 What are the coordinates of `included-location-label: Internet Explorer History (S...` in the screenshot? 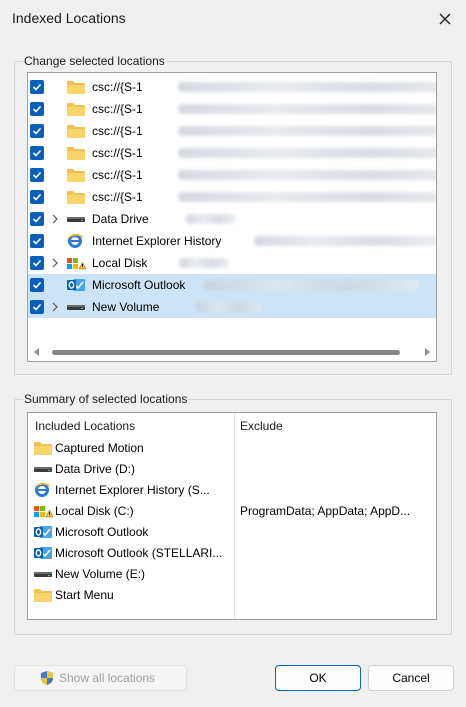 It's located at (132, 490).